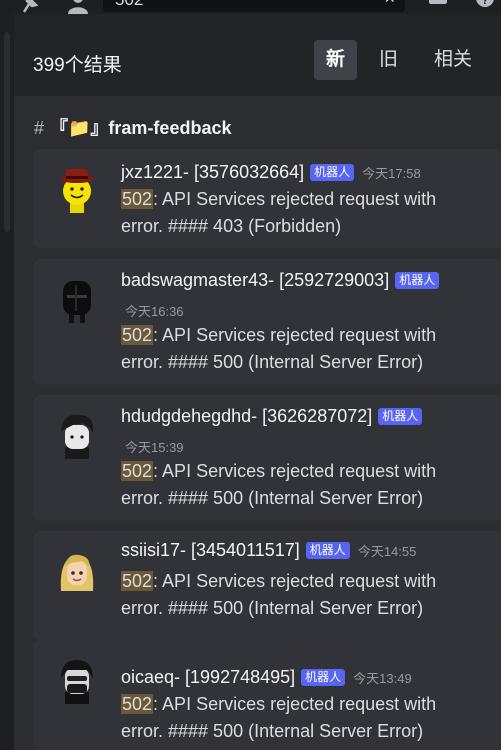 The width and height of the screenshot is (501, 750). What do you see at coordinates (382, 678) in the screenshot?
I see `message-timestamp: 今天13:49` at bounding box center [382, 678].